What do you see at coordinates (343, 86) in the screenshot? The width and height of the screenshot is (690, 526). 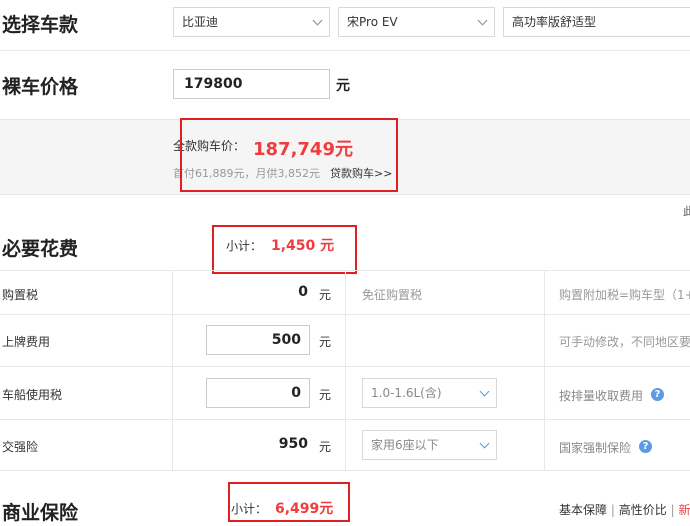 I see `bare-price-unit: 元` at bounding box center [343, 86].